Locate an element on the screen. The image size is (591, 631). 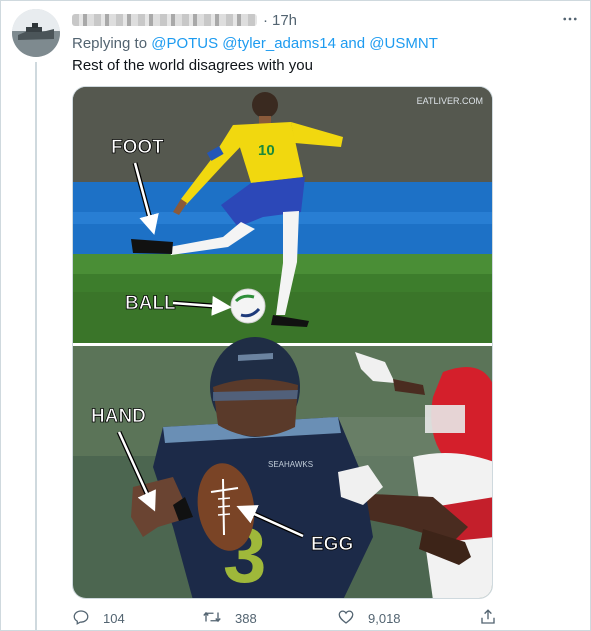
tweet-actions: 104 388 9,018 is located at coordinates (287, 619).